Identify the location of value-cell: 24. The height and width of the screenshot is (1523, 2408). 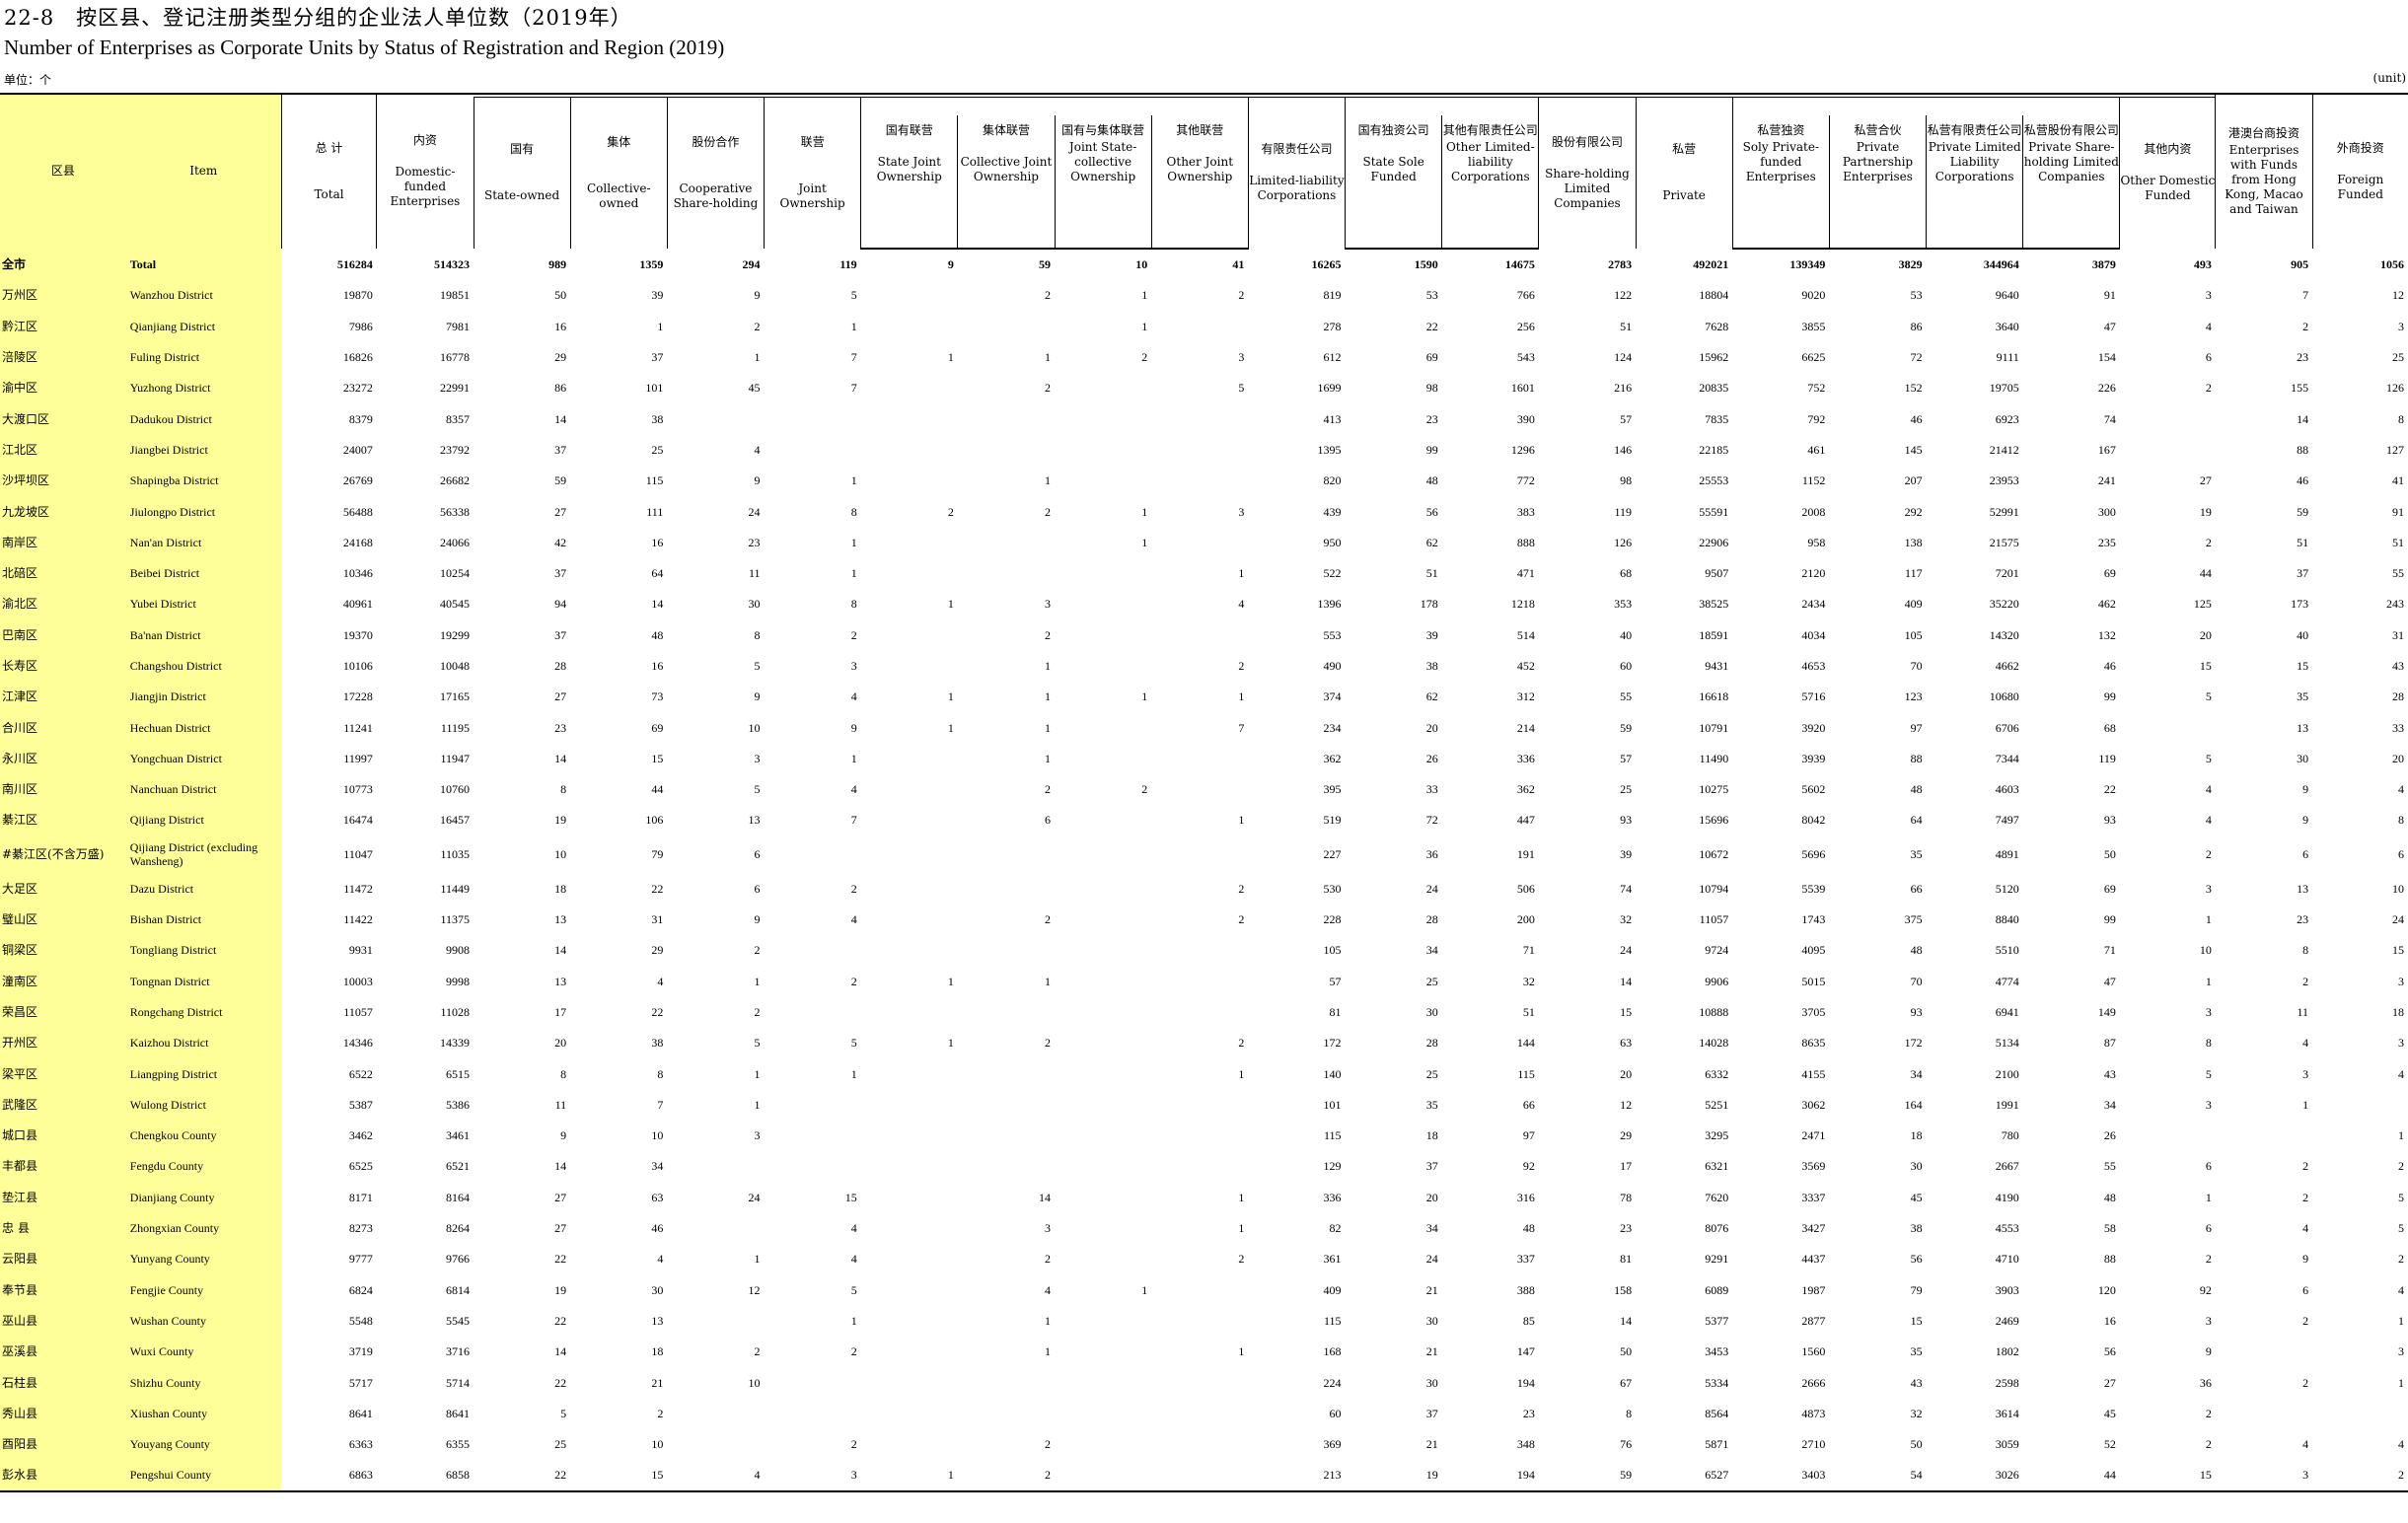
(755, 511).